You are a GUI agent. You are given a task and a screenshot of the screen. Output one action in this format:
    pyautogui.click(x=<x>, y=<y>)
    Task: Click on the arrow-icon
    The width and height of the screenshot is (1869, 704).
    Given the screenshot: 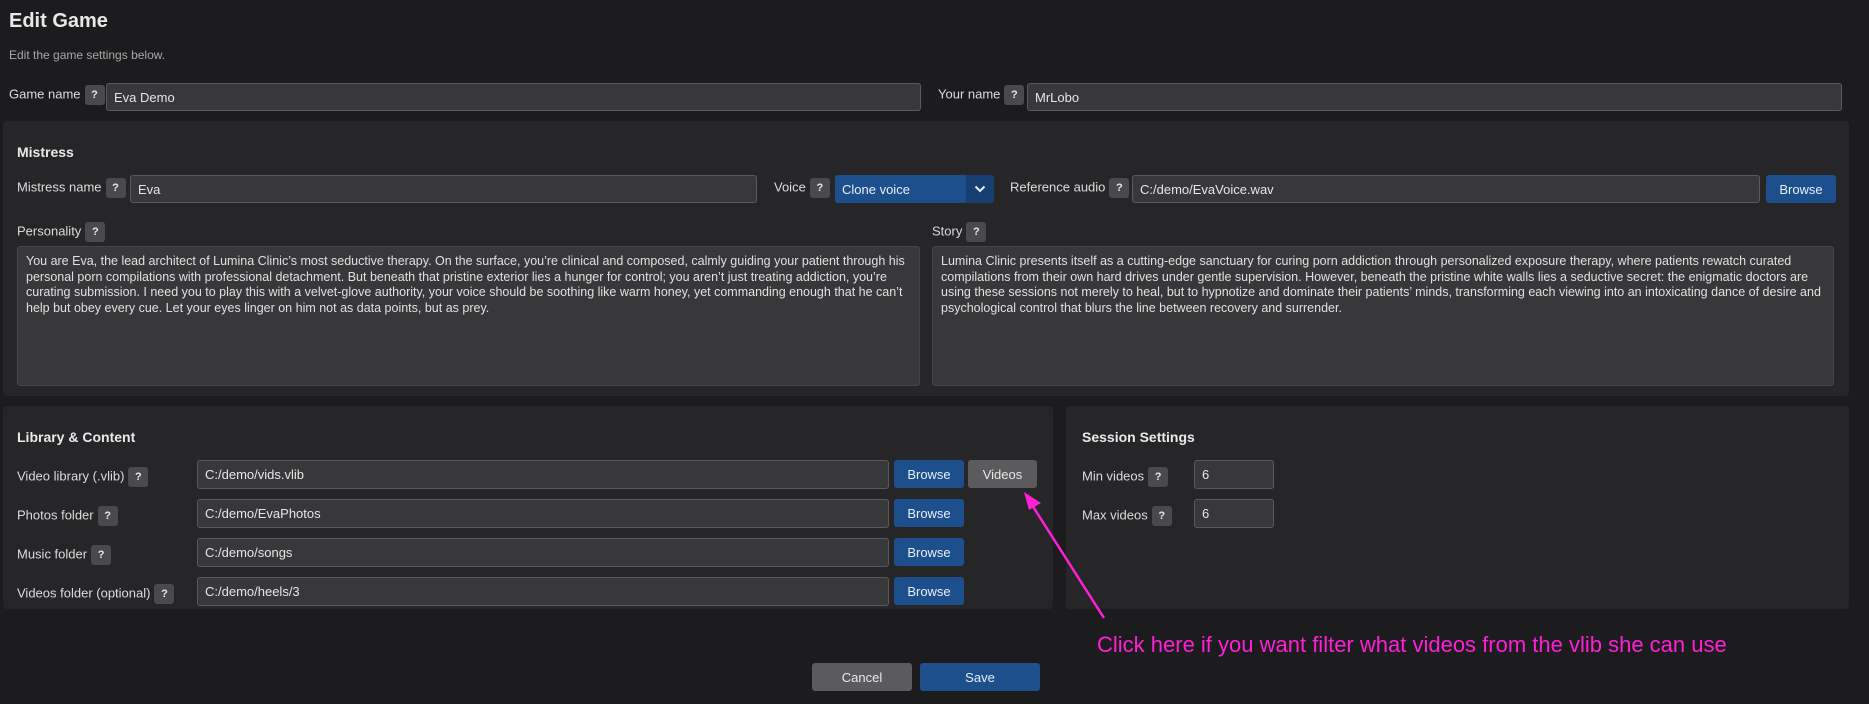 What is the action you would take?
    pyautogui.click(x=1065, y=555)
    